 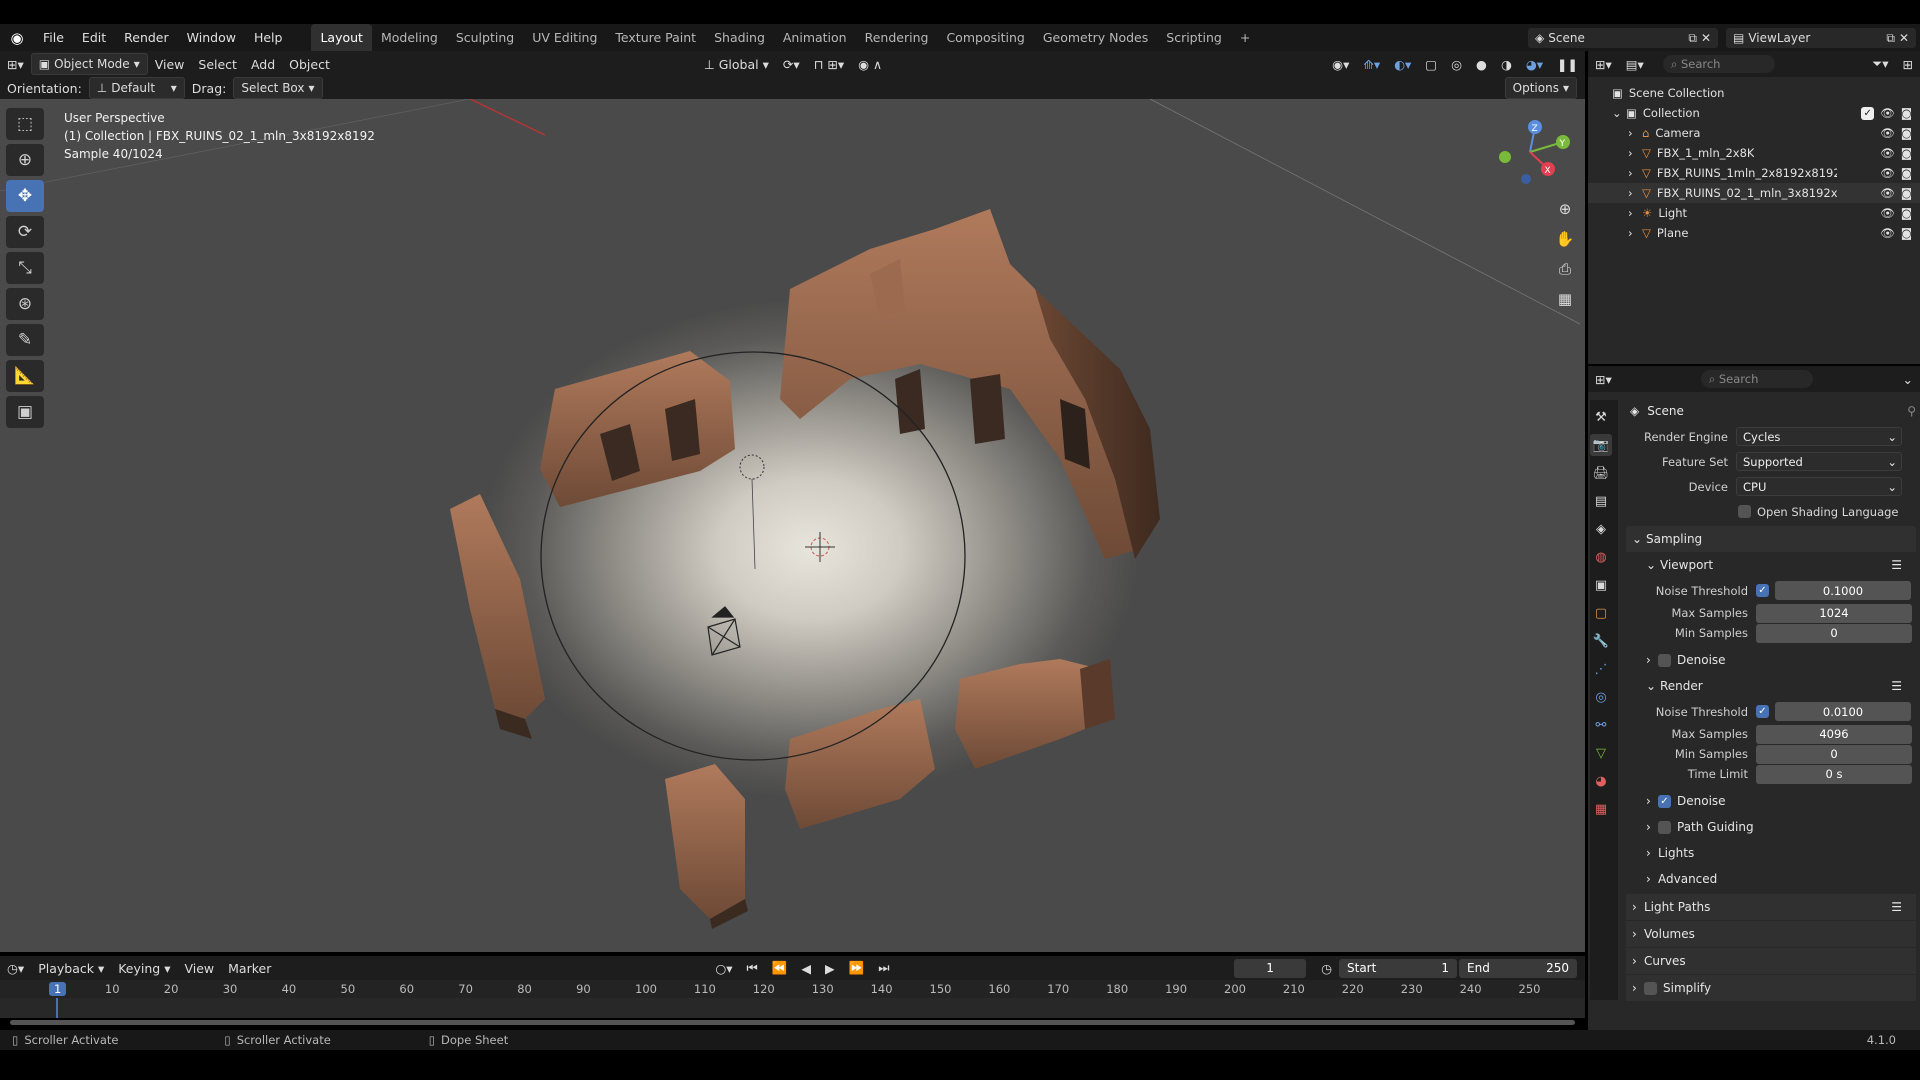 What do you see at coordinates (25, 160) in the screenshot?
I see `cursor-icon: ⊕` at bounding box center [25, 160].